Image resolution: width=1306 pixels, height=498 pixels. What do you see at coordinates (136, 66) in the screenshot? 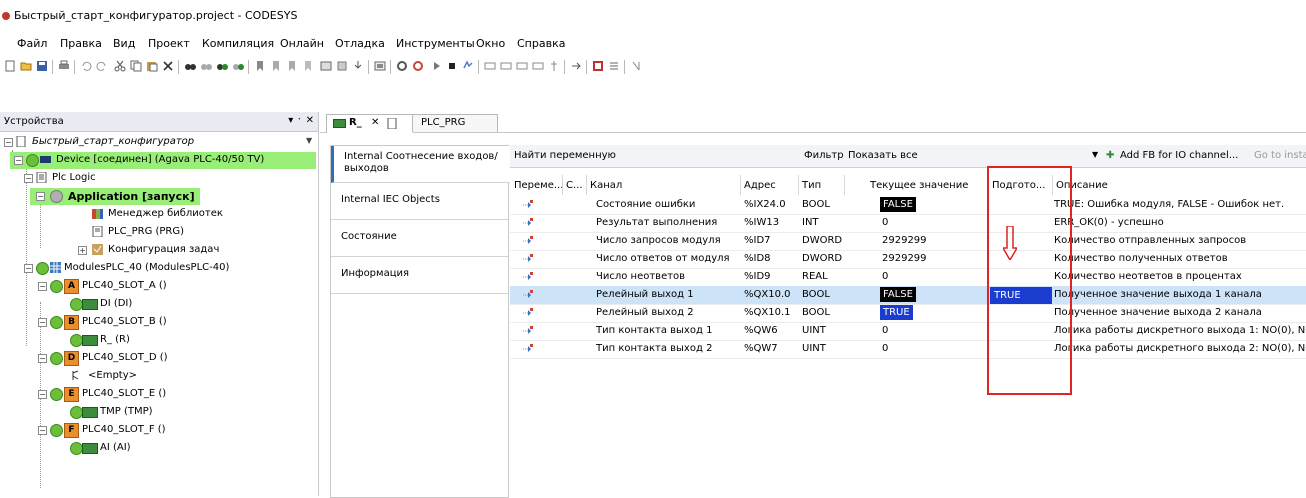
I see `copy-icon` at bounding box center [136, 66].